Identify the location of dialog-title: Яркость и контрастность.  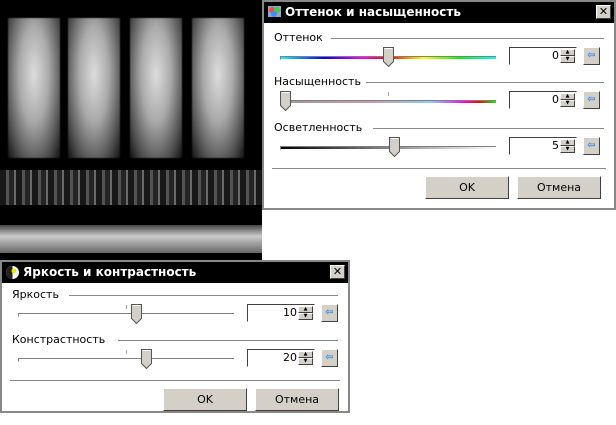
(110, 272).